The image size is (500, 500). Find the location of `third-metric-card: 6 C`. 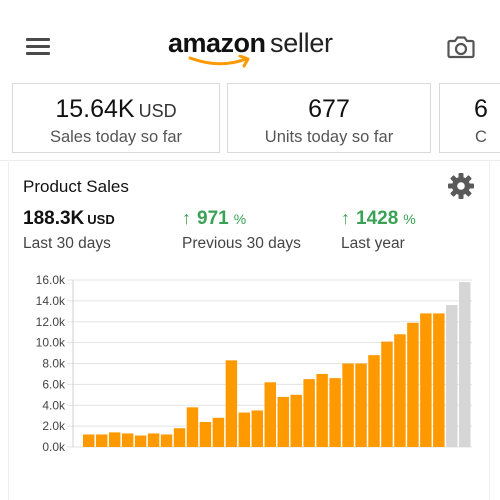

third-metric-card: 6 C is located at coordinates (469, 118).